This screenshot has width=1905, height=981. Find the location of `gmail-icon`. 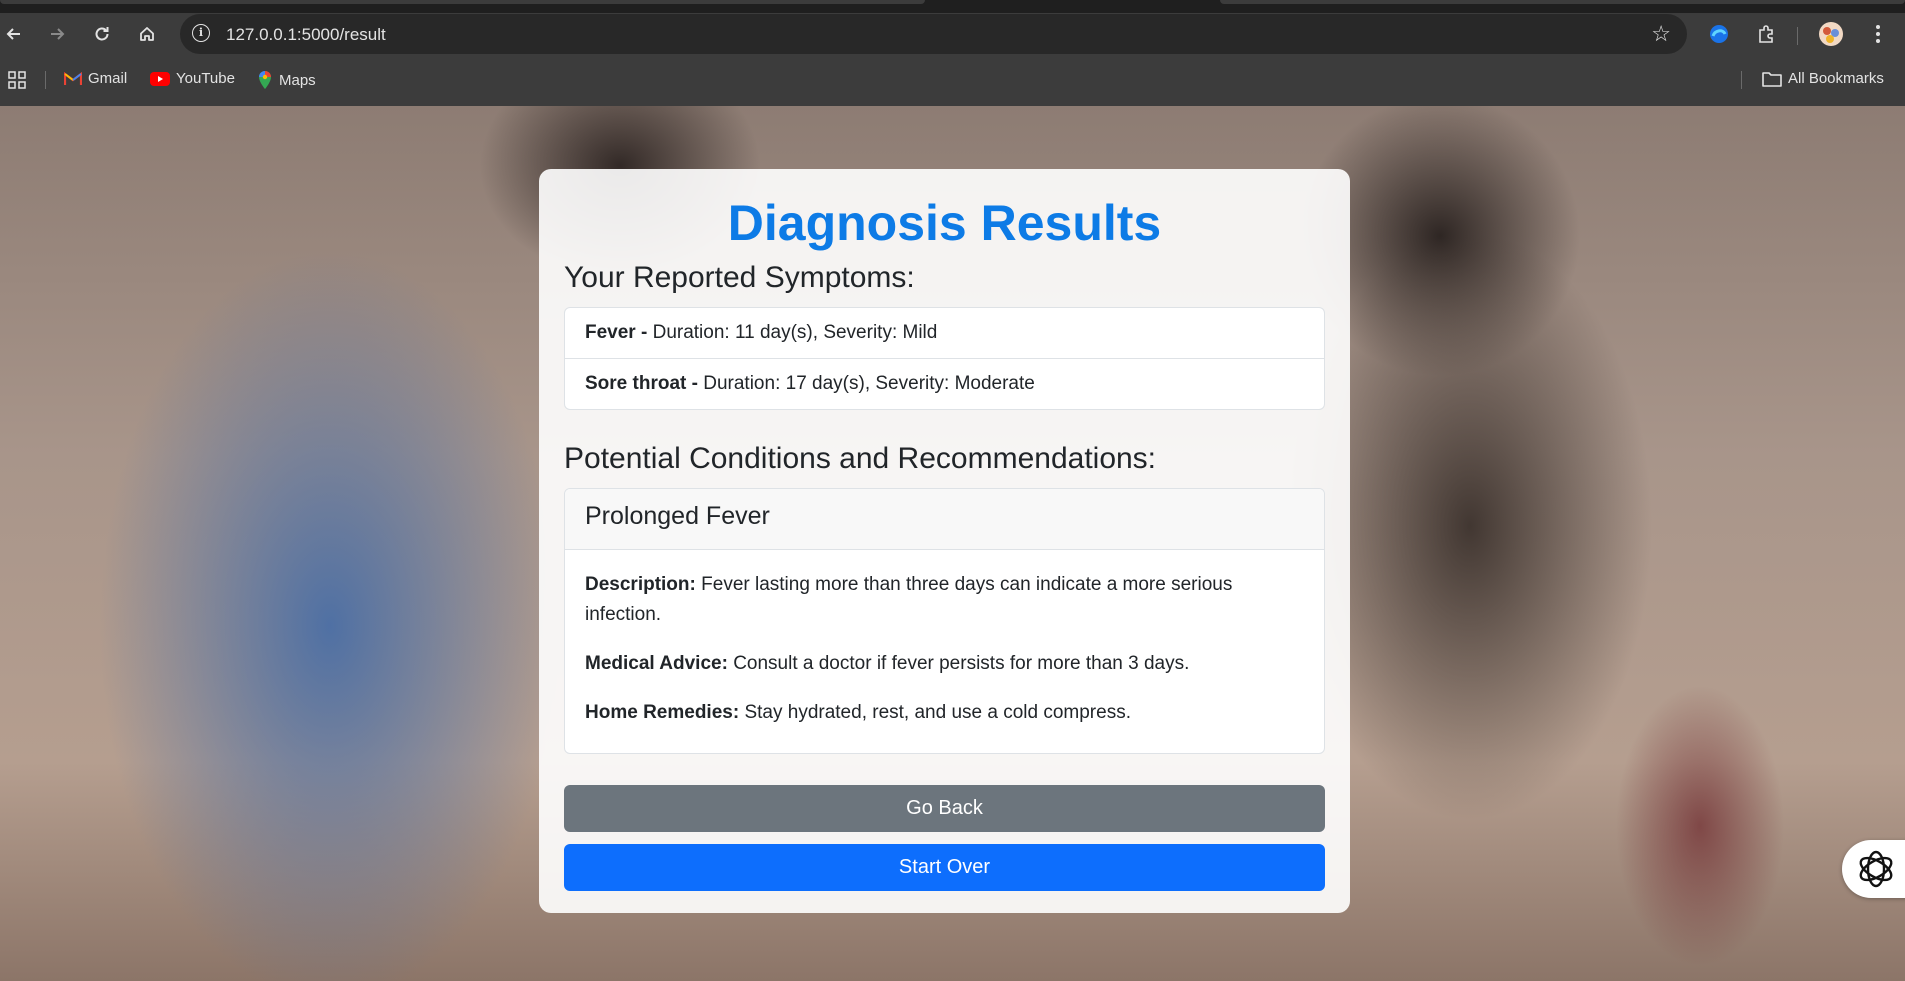

gmail-icon is located at coordinates (73, 78).